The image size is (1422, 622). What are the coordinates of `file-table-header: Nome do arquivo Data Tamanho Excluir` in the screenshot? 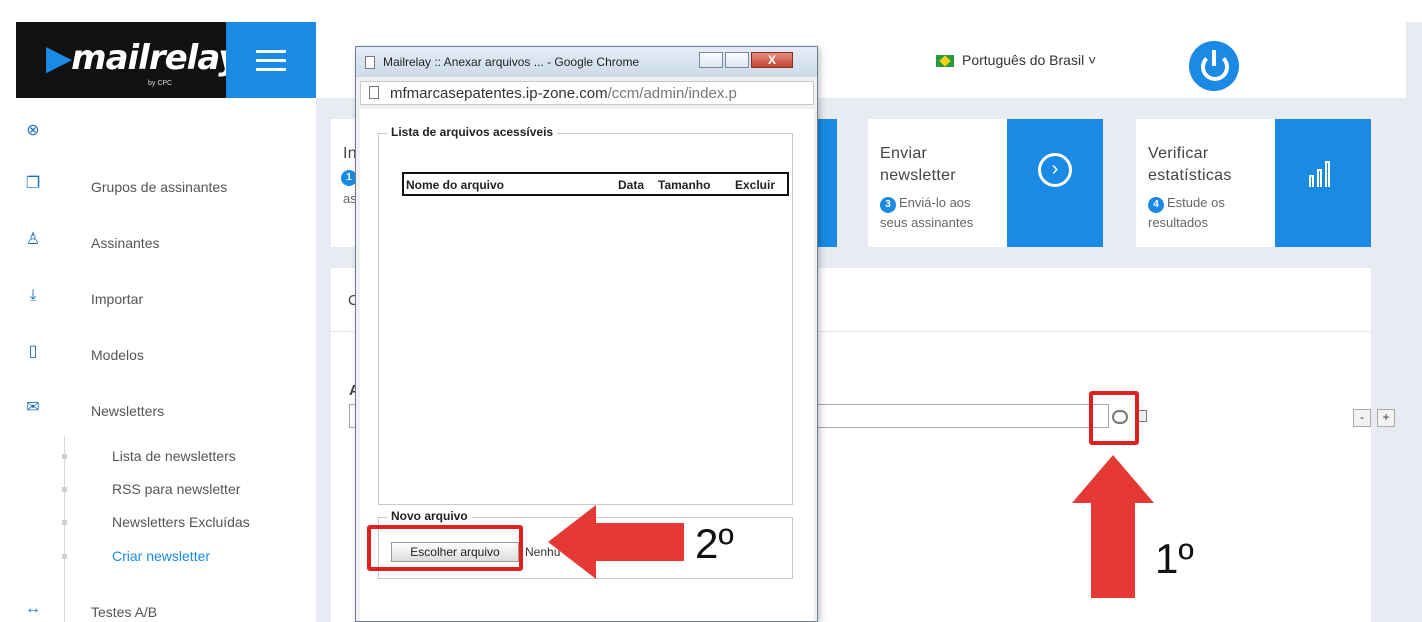 It's located at (595, 184).